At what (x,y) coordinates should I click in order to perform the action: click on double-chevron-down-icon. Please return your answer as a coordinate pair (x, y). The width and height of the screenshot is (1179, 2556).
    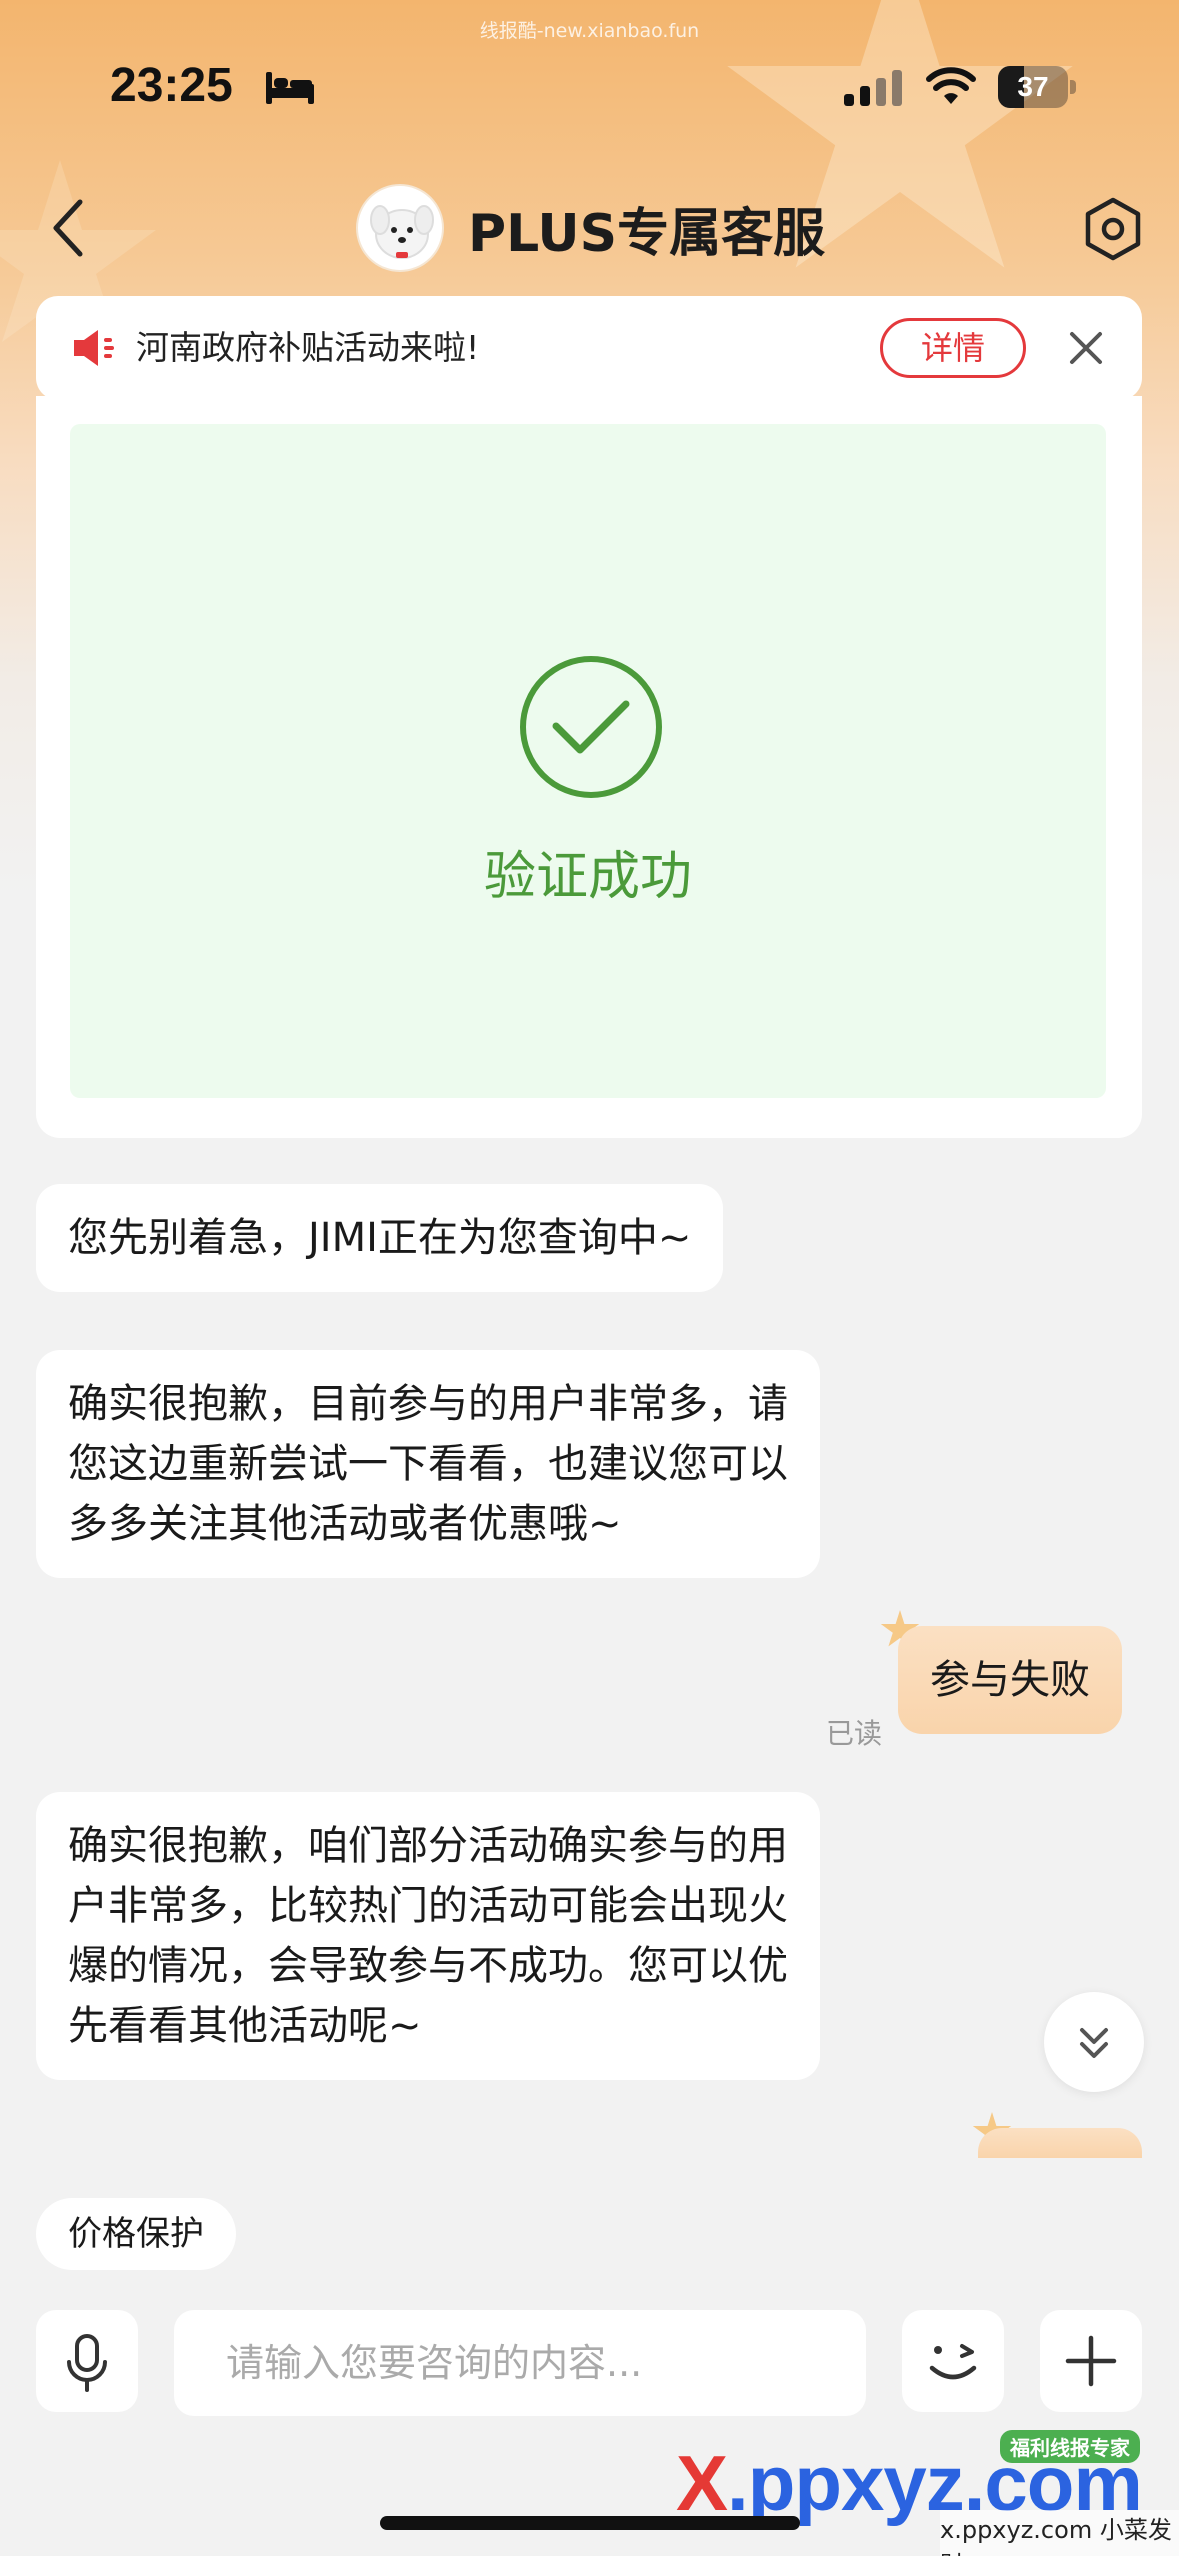
    Looking at the image, I should click on (1094, 2043).